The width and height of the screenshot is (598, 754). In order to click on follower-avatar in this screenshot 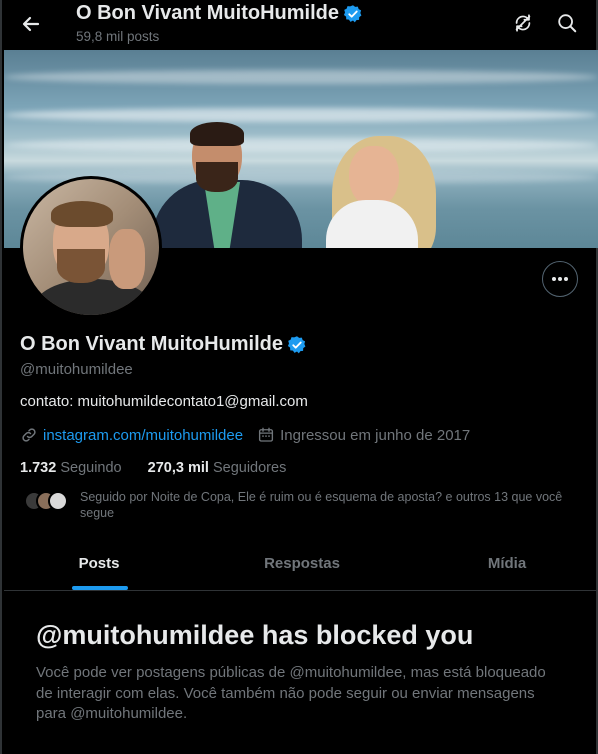, I will do `click(58, 501)`.